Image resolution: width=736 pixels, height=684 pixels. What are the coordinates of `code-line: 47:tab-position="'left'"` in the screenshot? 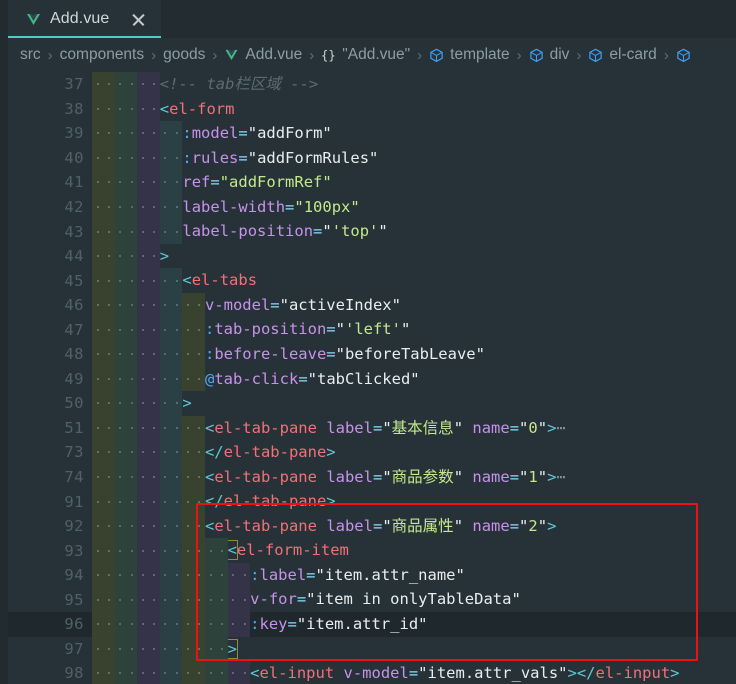 It's located at (372, 330).